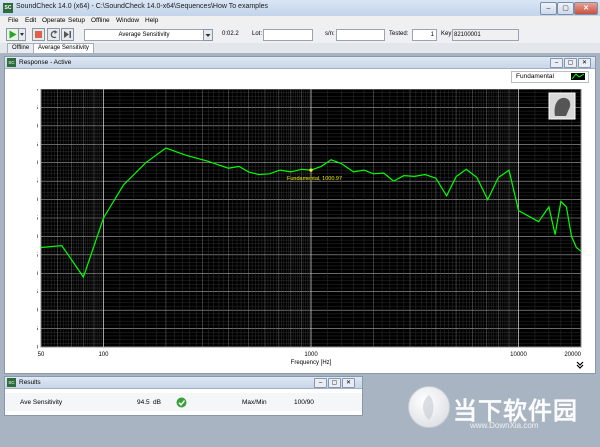 This screenshot has height=447, width=600. Describe the element at coordinates (518, 355) in the screenshot. I see `x-tick-label: 10000` at that location.